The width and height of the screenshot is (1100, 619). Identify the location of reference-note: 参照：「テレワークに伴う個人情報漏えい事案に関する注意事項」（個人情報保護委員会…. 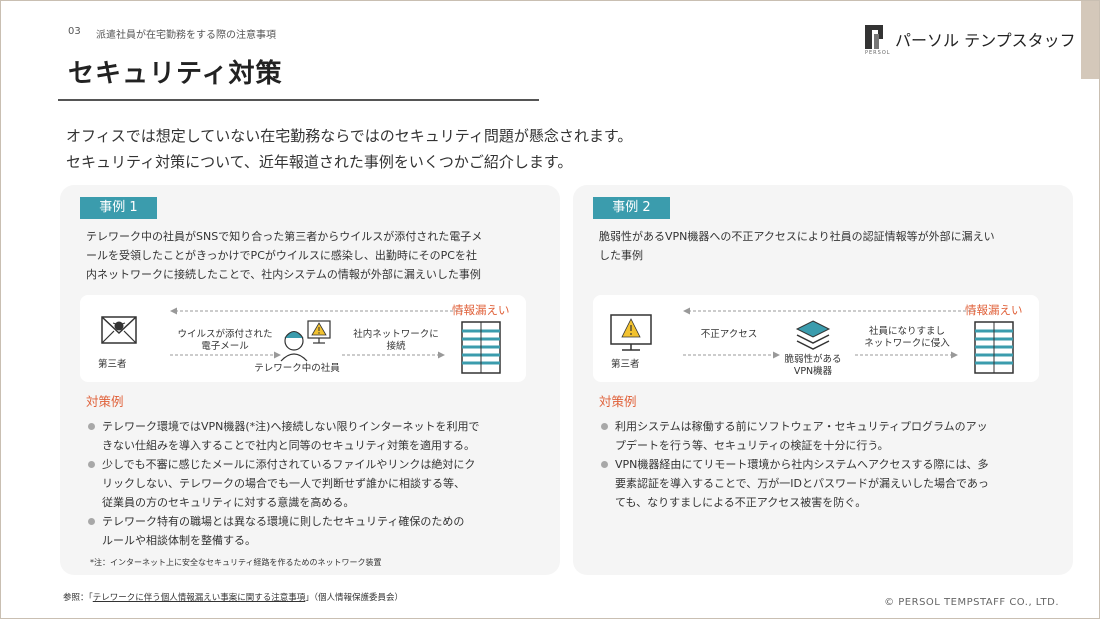
(233, 597).